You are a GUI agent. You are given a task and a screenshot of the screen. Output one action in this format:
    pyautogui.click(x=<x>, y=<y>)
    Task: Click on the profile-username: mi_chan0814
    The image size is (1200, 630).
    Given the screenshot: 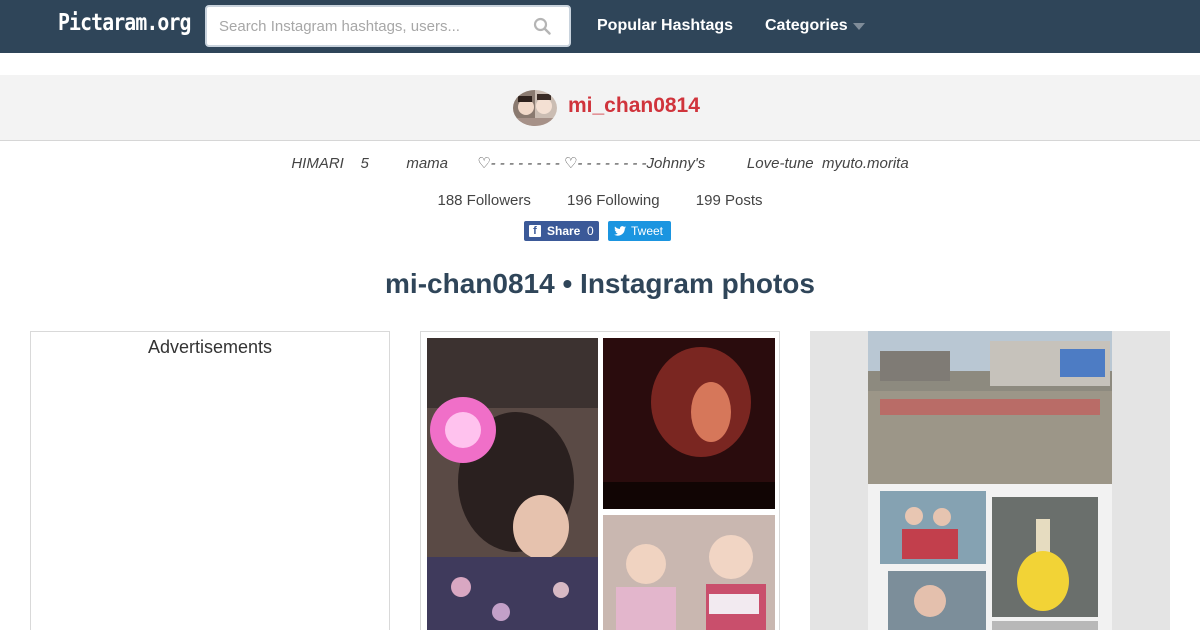 What is the action you would take?
    pyautogui.click(x=634, y=106)
    